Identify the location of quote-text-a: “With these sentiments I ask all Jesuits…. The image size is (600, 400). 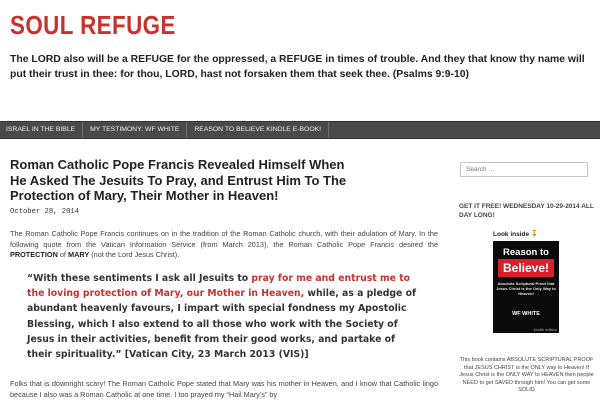
(139, 278).